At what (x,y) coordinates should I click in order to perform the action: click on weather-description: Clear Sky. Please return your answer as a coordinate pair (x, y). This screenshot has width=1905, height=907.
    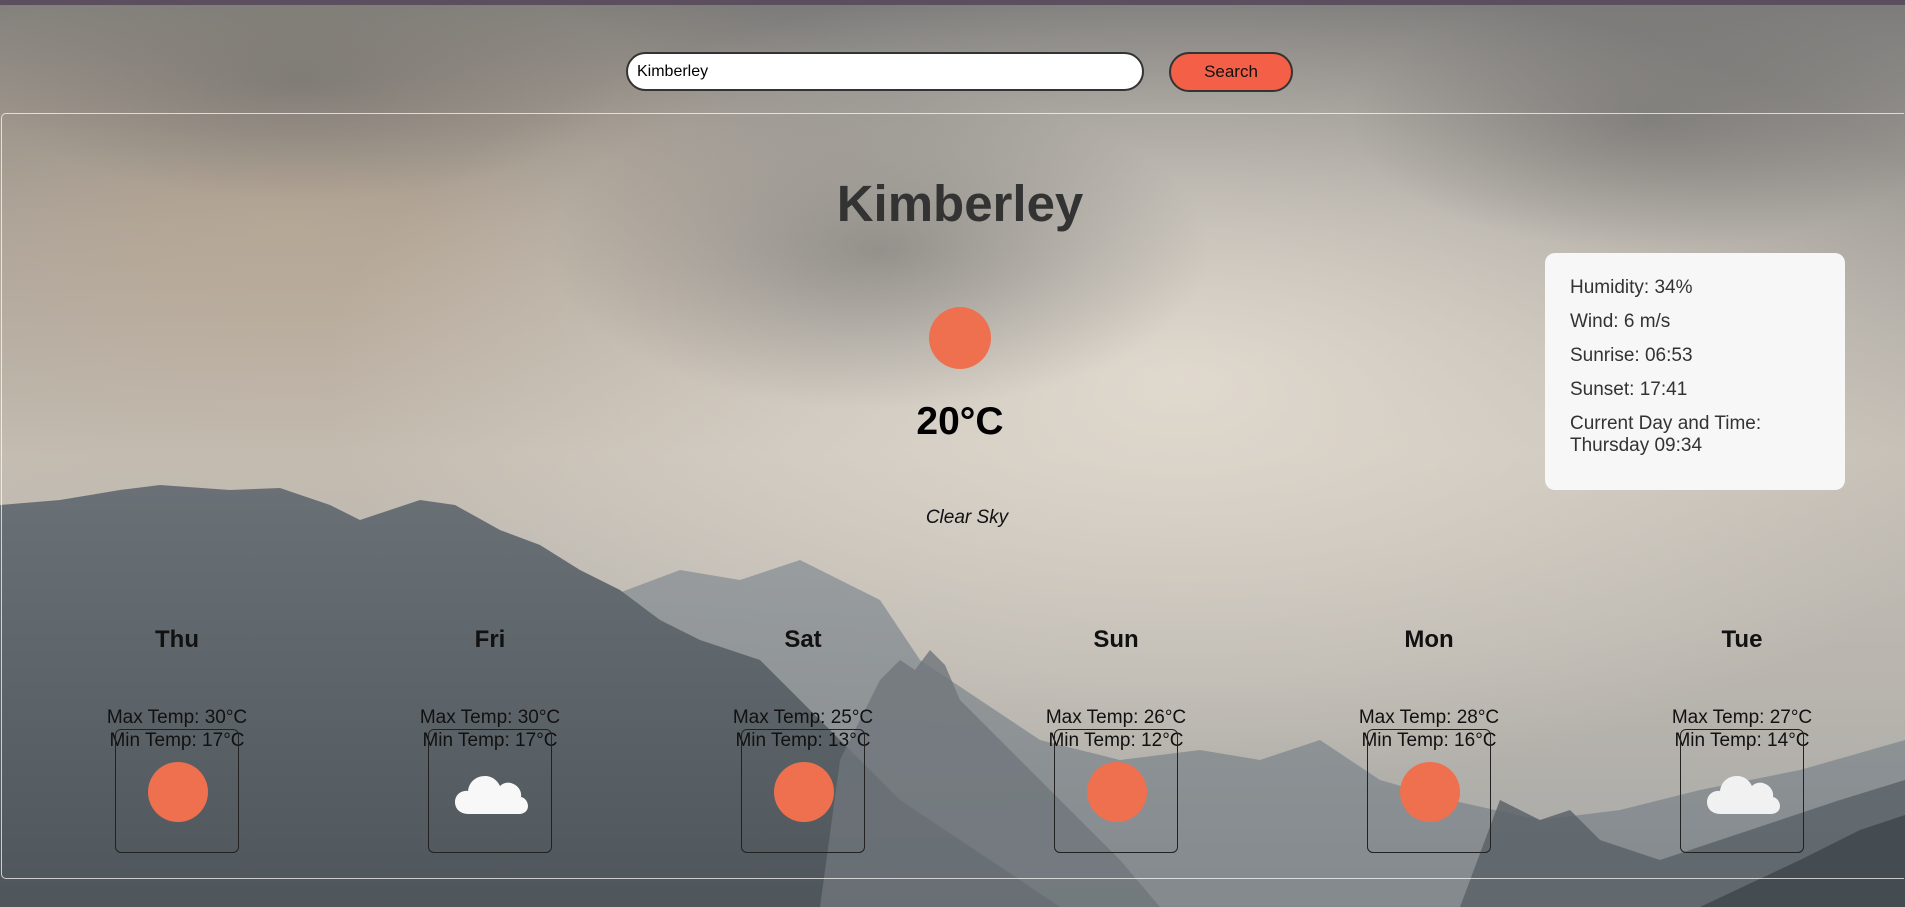
    Looking at the image, I should click on (967, 517).